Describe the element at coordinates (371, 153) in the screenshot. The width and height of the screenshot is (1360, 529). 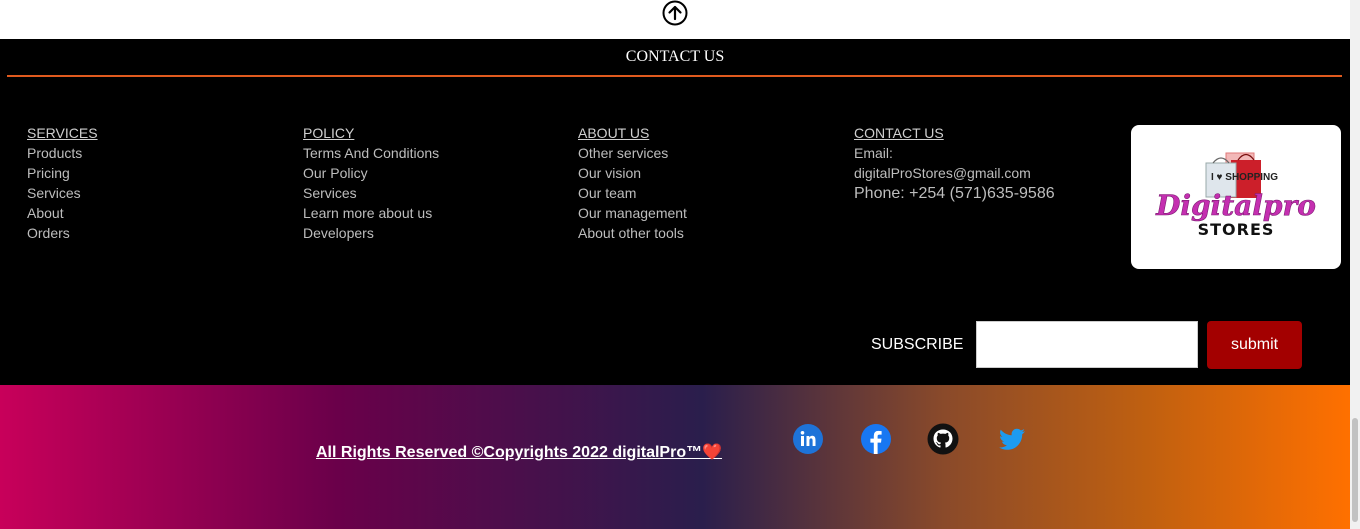
I see `link-terms: Terms And Conditions` at that location.